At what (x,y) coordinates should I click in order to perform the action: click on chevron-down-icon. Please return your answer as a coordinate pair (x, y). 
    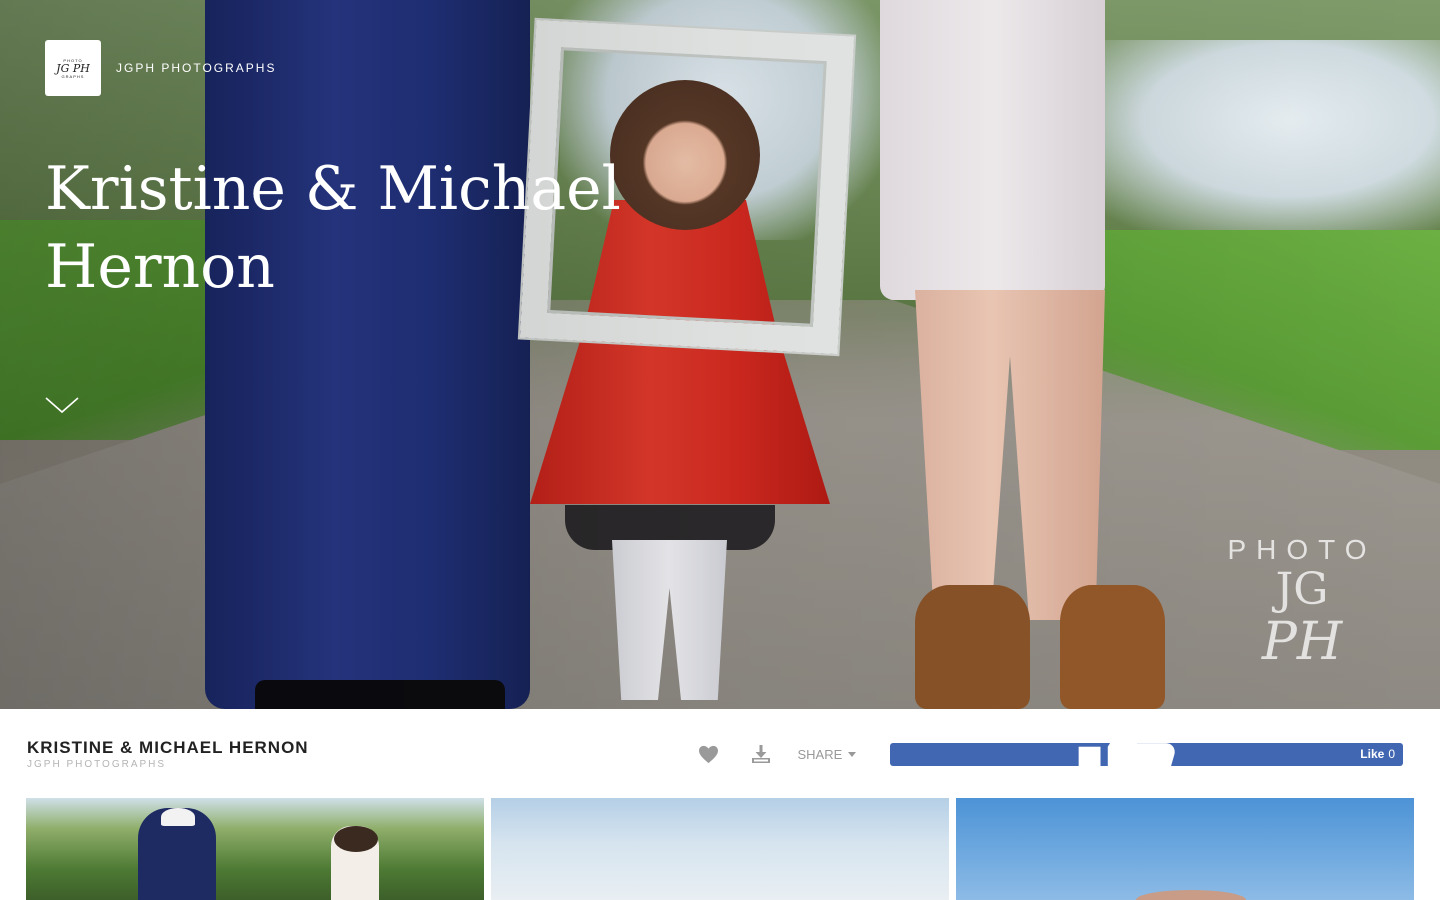
    Looking at the image, I should click on (62, 405).